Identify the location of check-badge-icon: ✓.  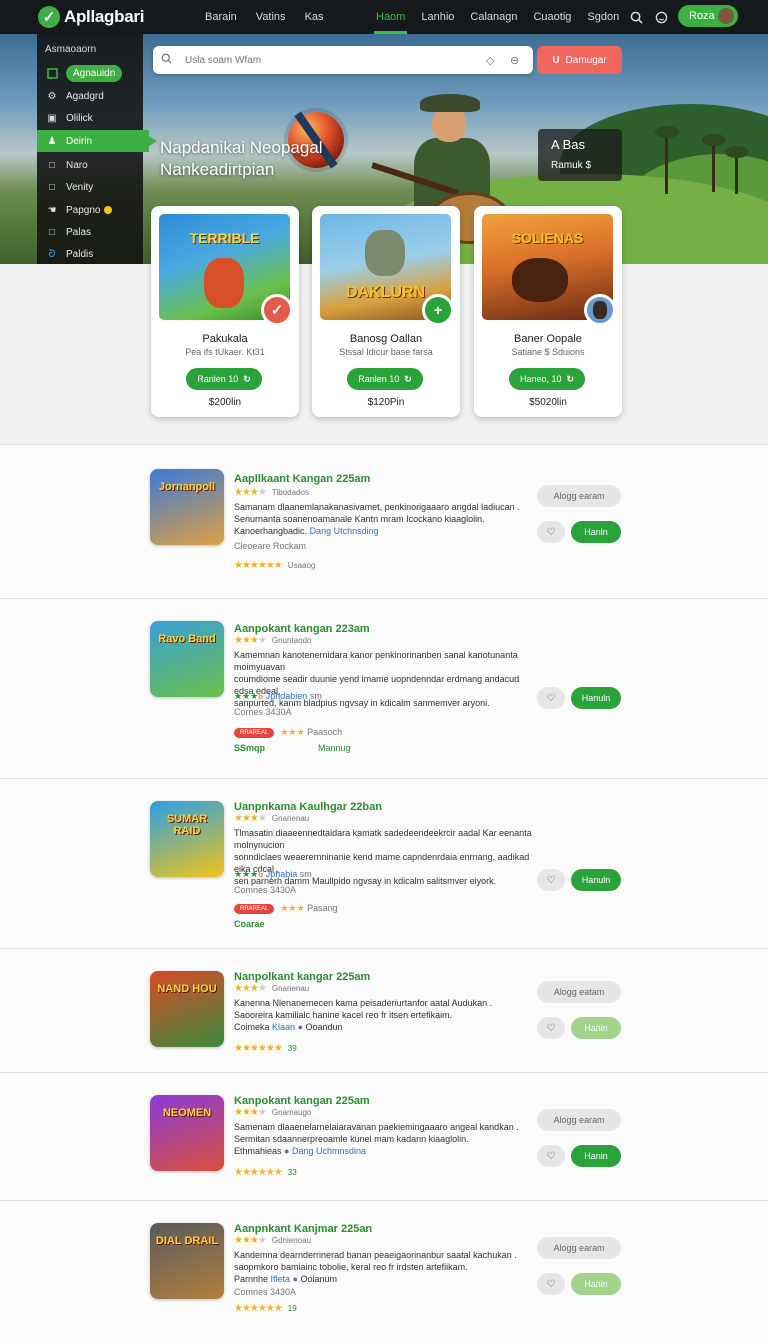
(277, 310).